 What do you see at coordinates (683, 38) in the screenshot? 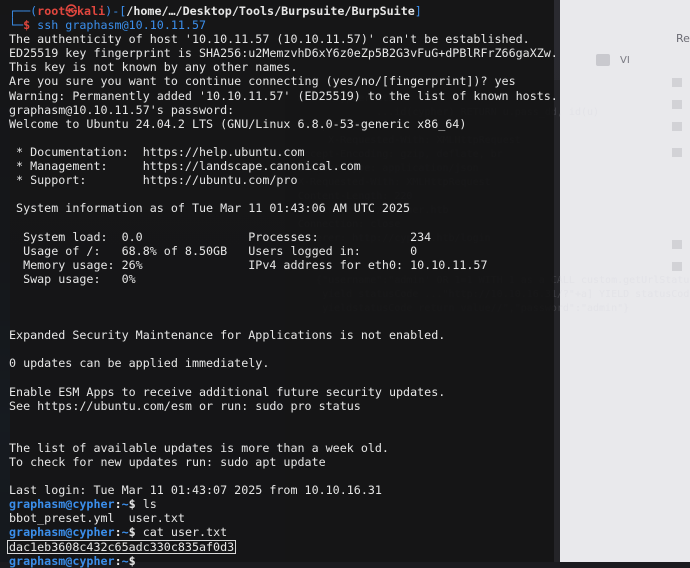
I see `background-tab: Re` at bounding box center [683, 38].